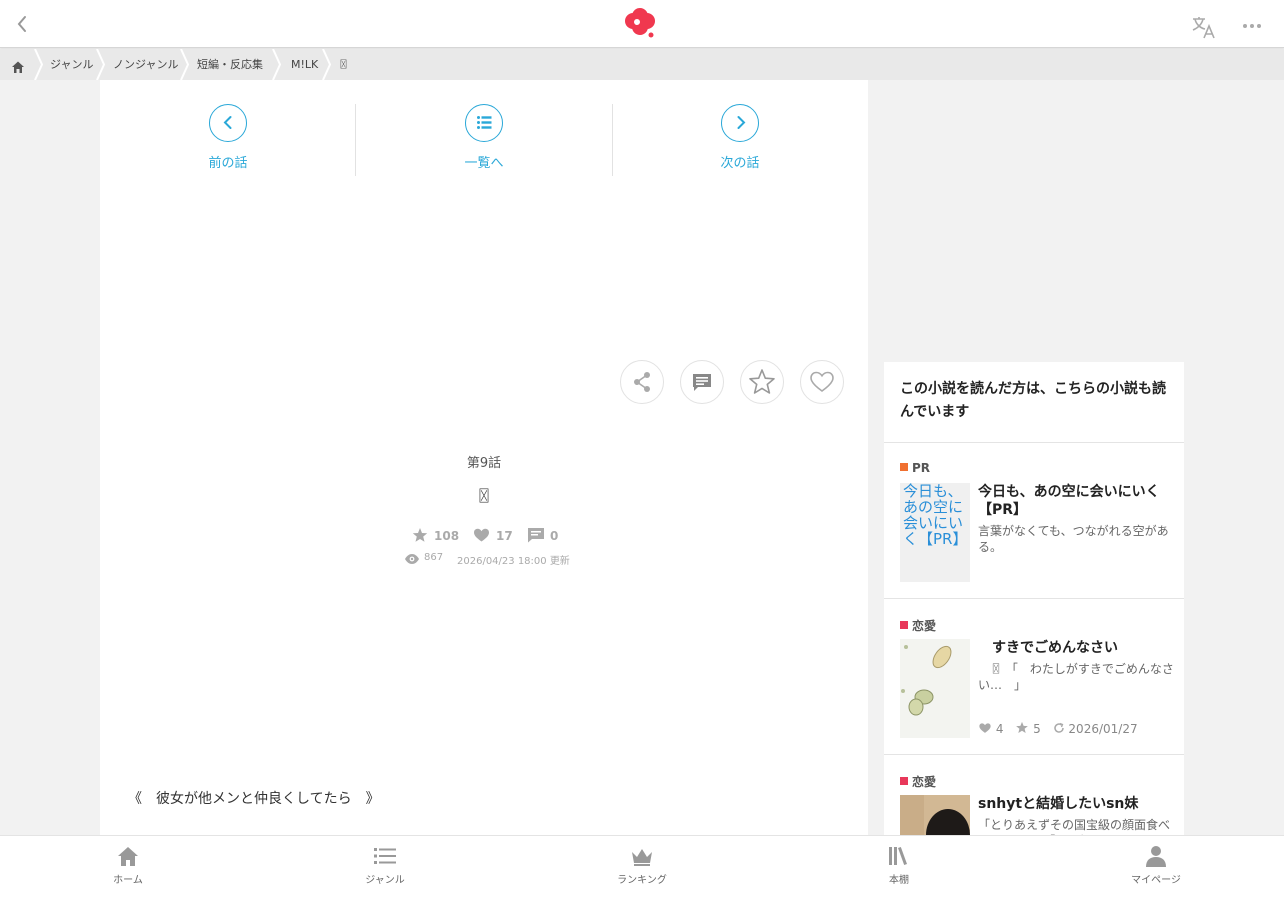 The width and height of the screenshot is (1284, 900). I want to click on card-description: 言葉がなくても、つながれる空がある。, so click(1073, 539).